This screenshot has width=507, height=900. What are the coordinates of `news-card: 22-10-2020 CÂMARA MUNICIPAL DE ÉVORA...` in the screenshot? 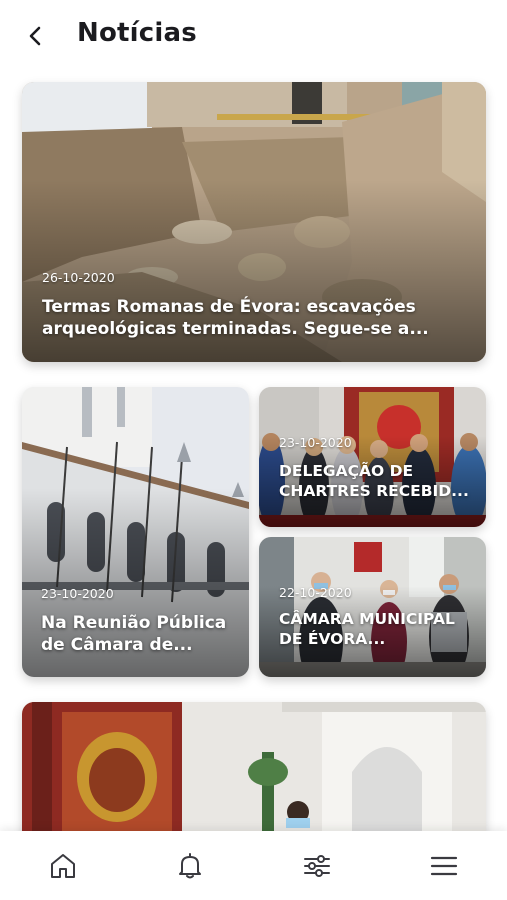 It's located at (372, 607).